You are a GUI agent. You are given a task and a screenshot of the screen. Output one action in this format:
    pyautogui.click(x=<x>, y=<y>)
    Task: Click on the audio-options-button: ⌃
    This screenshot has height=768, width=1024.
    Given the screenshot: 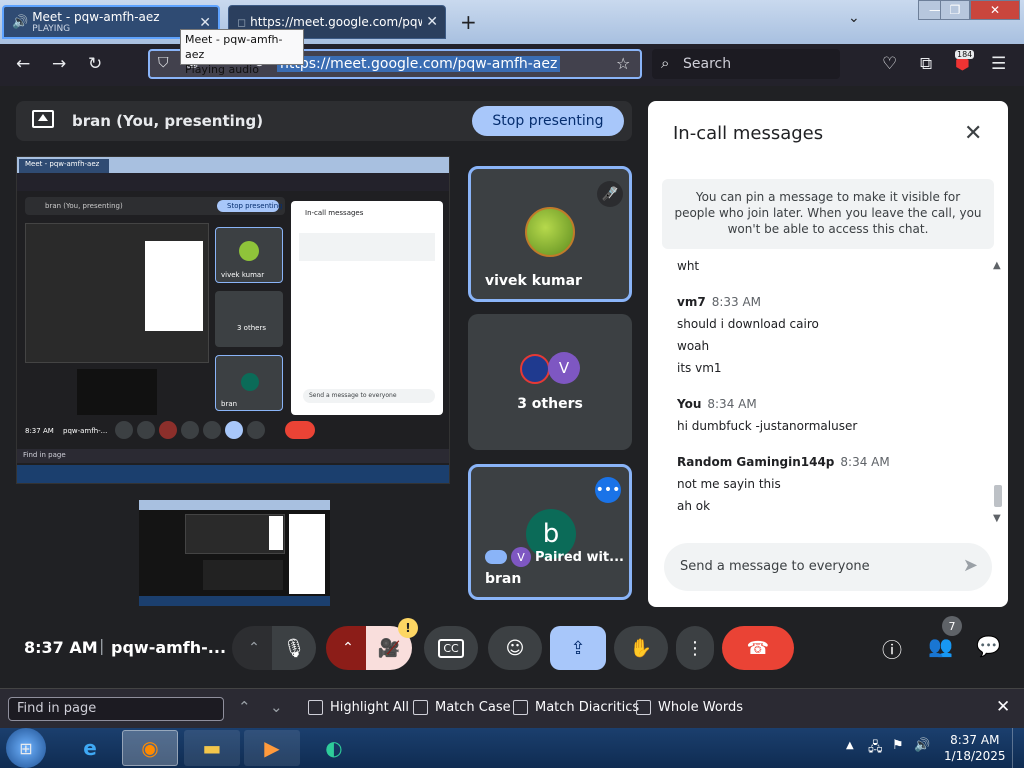 What is the action you would take?
    pyautogui.click(x=254, y=648)
    